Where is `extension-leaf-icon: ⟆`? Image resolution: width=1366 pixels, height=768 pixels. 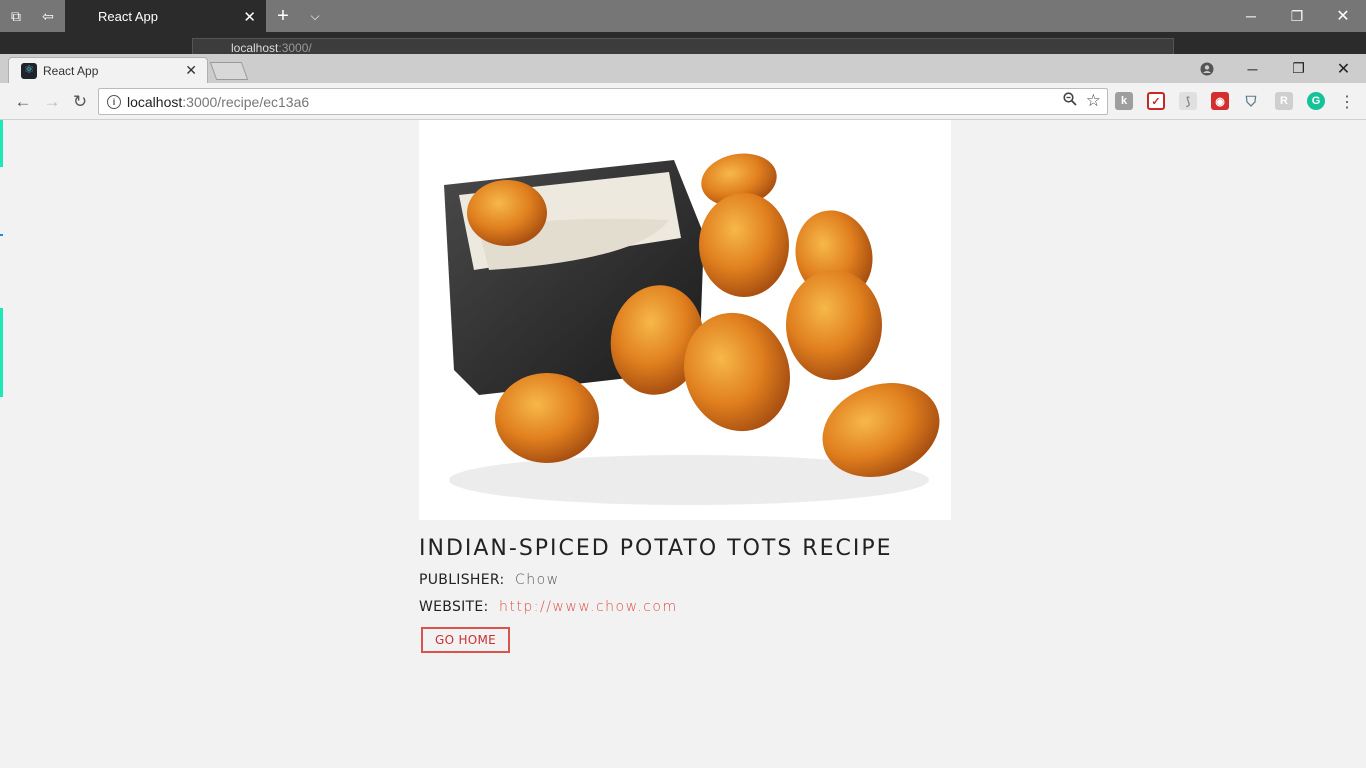
extension-leaf-icon: ⟆ is located at coordinates (1188, 101).